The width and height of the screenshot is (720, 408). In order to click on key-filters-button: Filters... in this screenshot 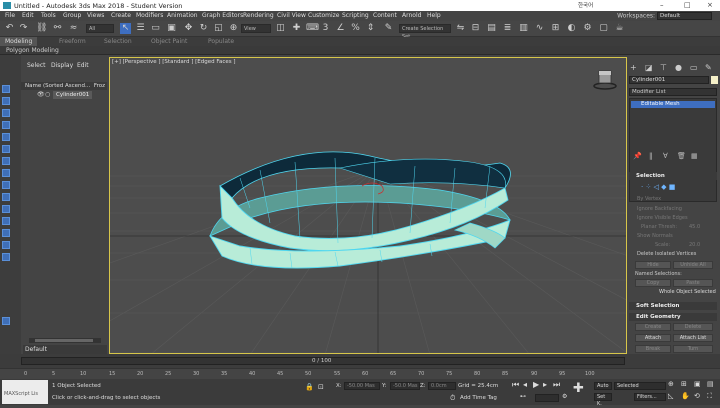, I will do `click(650, 397)`.